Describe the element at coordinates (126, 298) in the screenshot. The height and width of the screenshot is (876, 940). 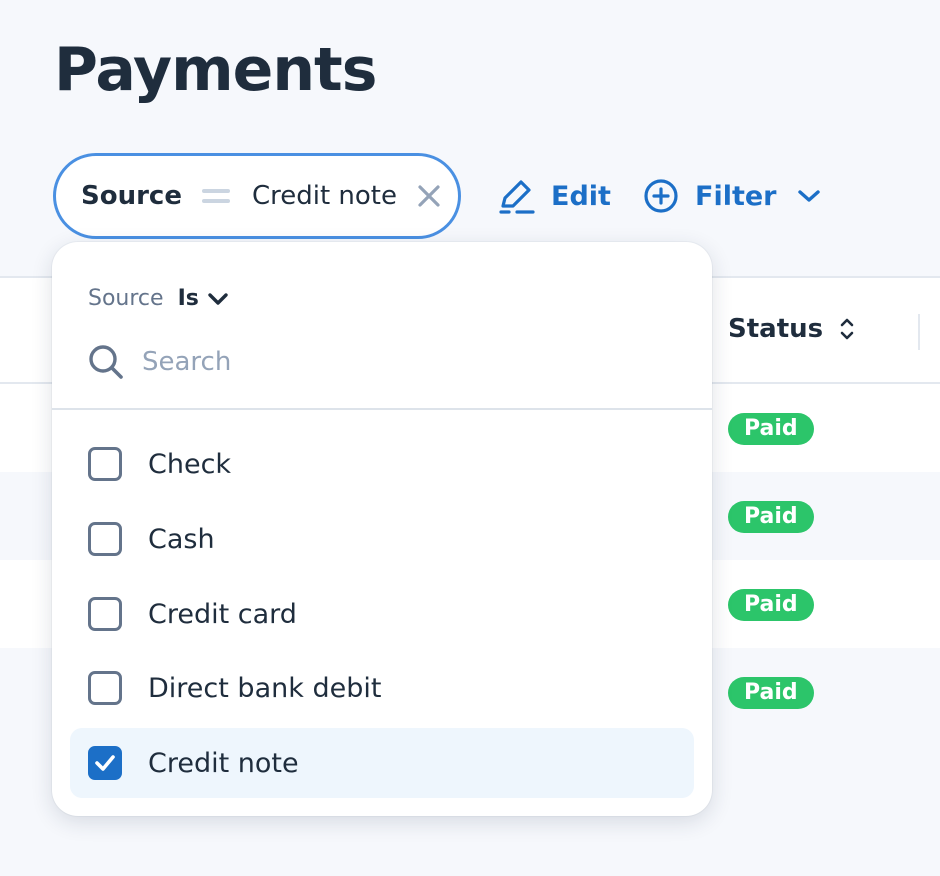
I see `condition-field-label: Source` at that location.